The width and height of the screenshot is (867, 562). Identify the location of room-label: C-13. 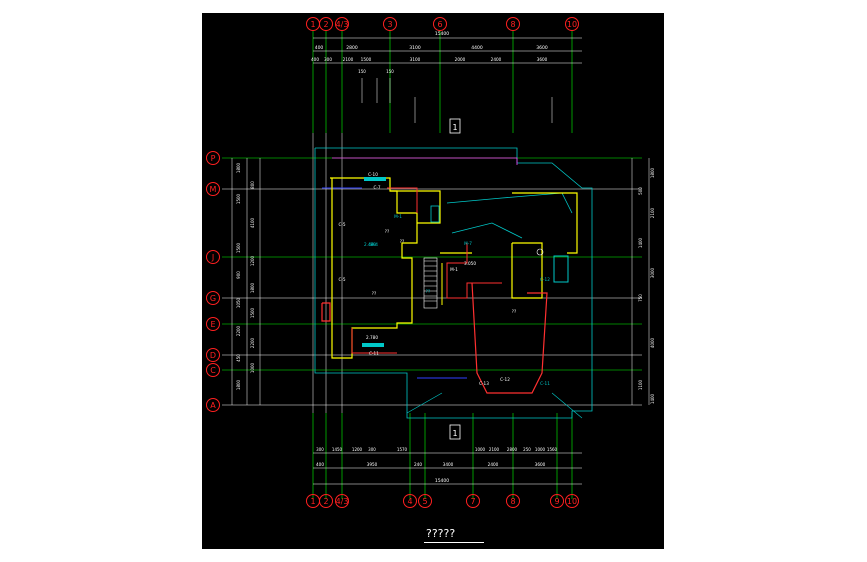
(484, 383).